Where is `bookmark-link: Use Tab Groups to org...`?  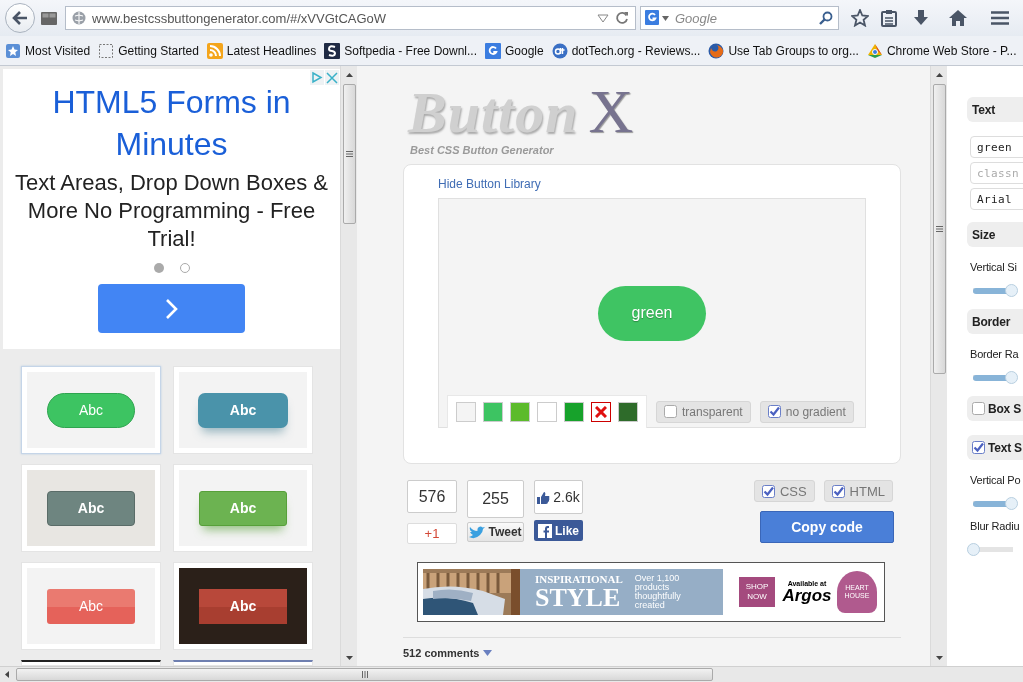
bookmark-link: Use Tab Groups to org... is located at coordinates (793, 50).